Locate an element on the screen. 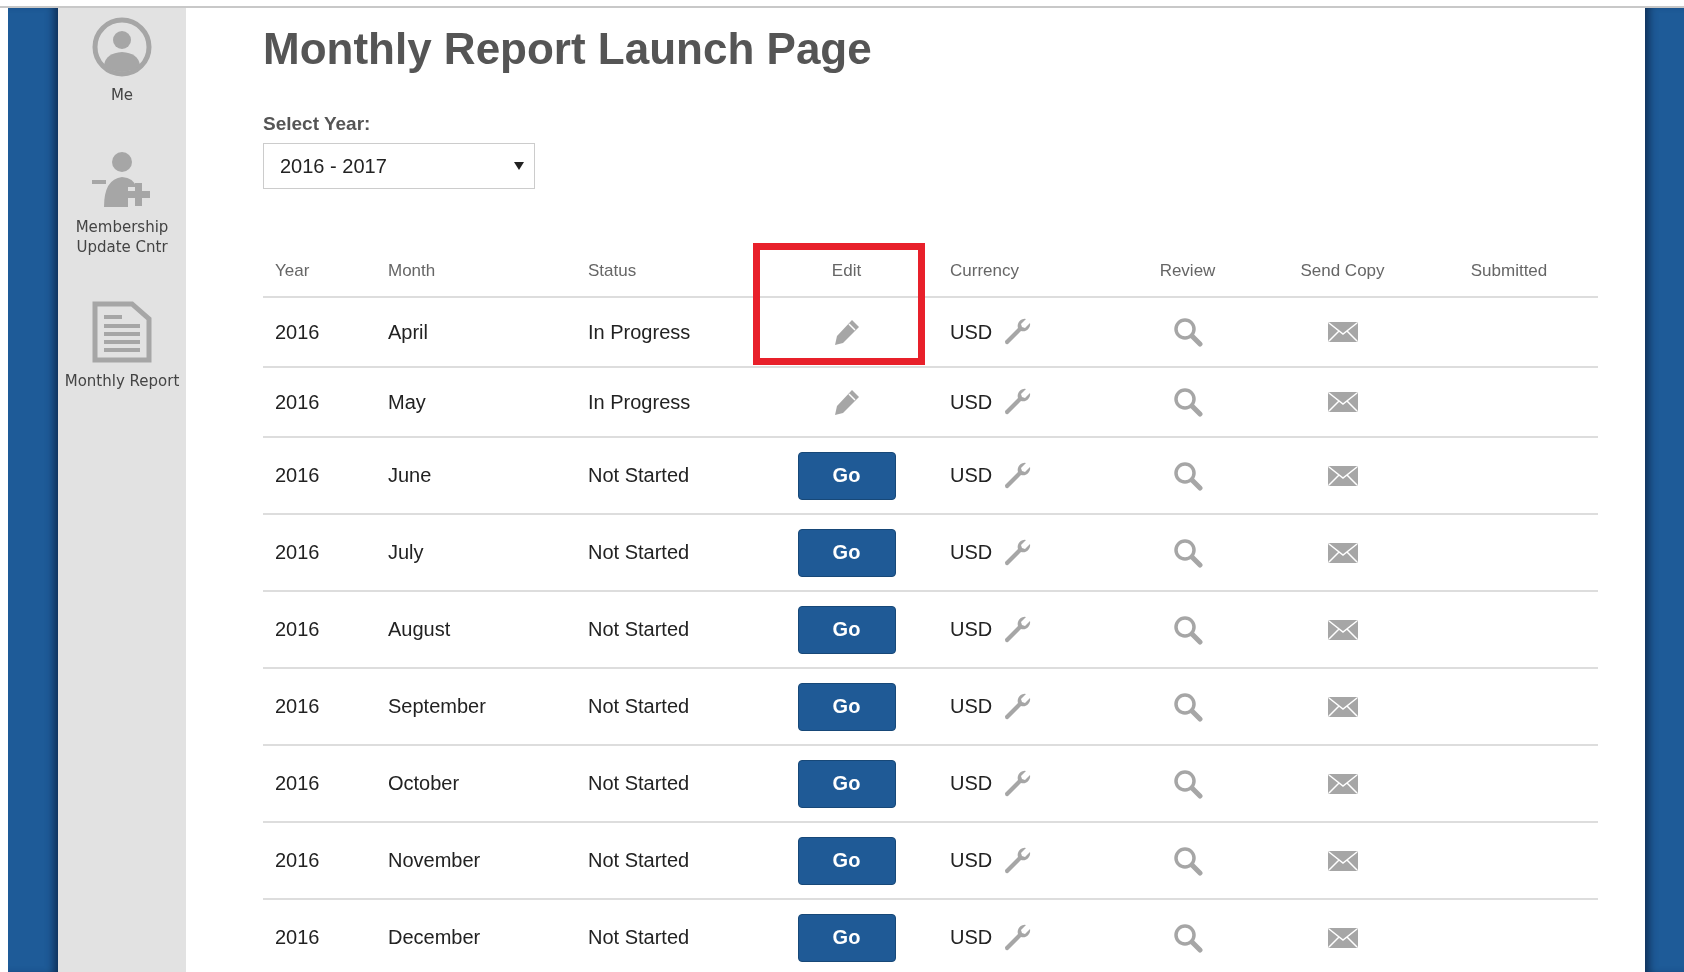 This screenshot has height=972, width=1684. month-cell: September is located at coordinates (437, 706).